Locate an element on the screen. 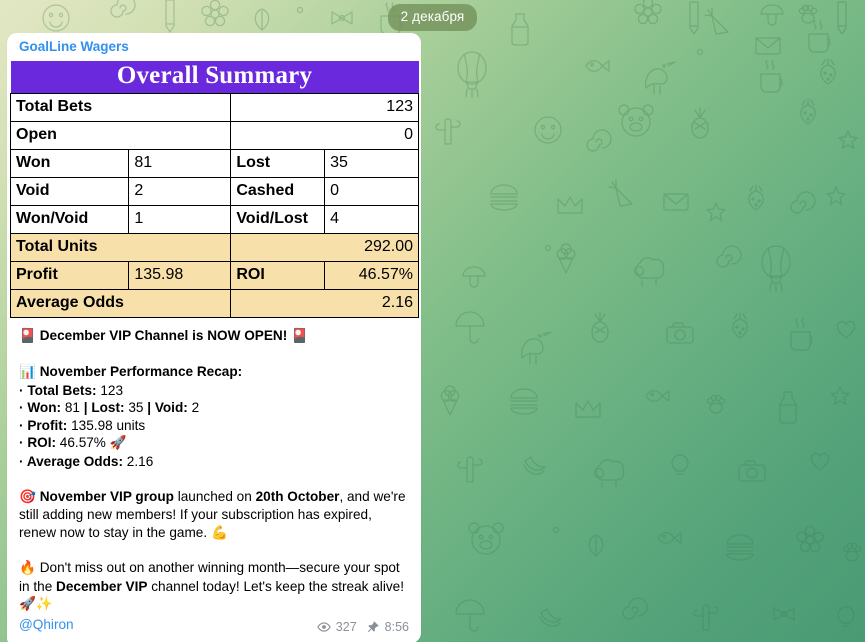 The image size is (865, 642). summary-title-row: Overall Summary is located at coordinates (214, 77).